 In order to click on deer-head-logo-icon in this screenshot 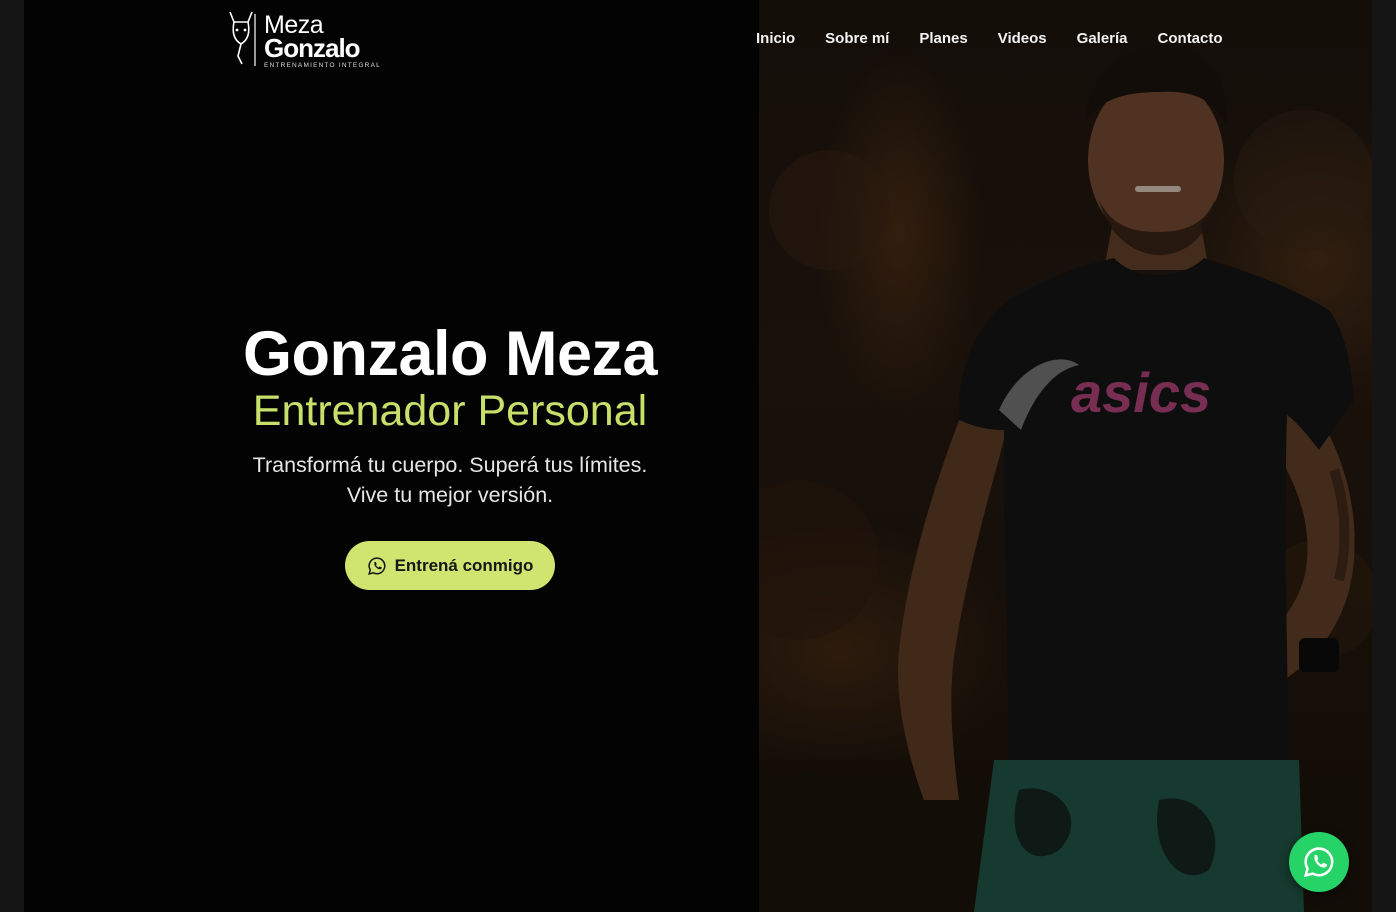, I will do `click(242, 38)`.